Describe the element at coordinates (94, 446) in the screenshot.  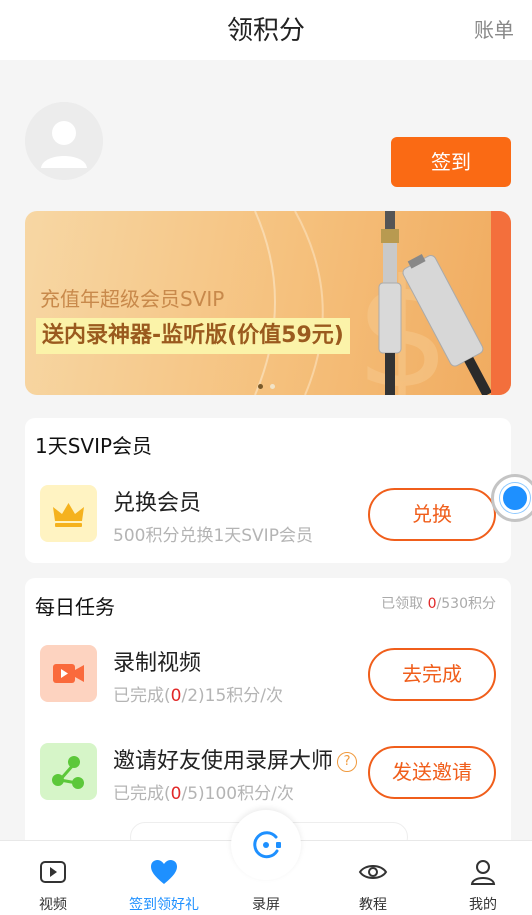
I see `svip-card-title: 1天SVIP会员` at that location.